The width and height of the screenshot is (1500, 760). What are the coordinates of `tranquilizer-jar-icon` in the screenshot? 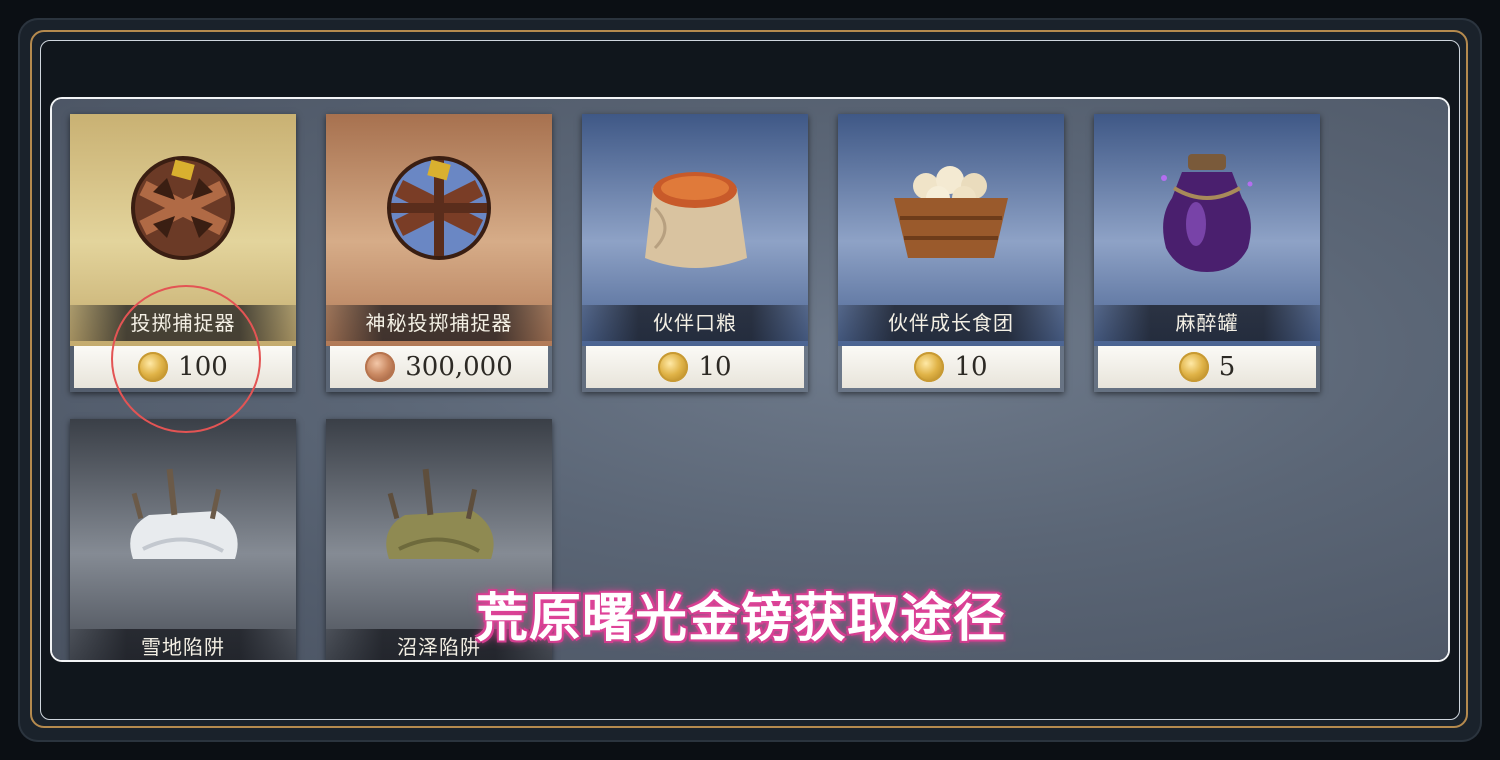 It's located at (1207, 213).